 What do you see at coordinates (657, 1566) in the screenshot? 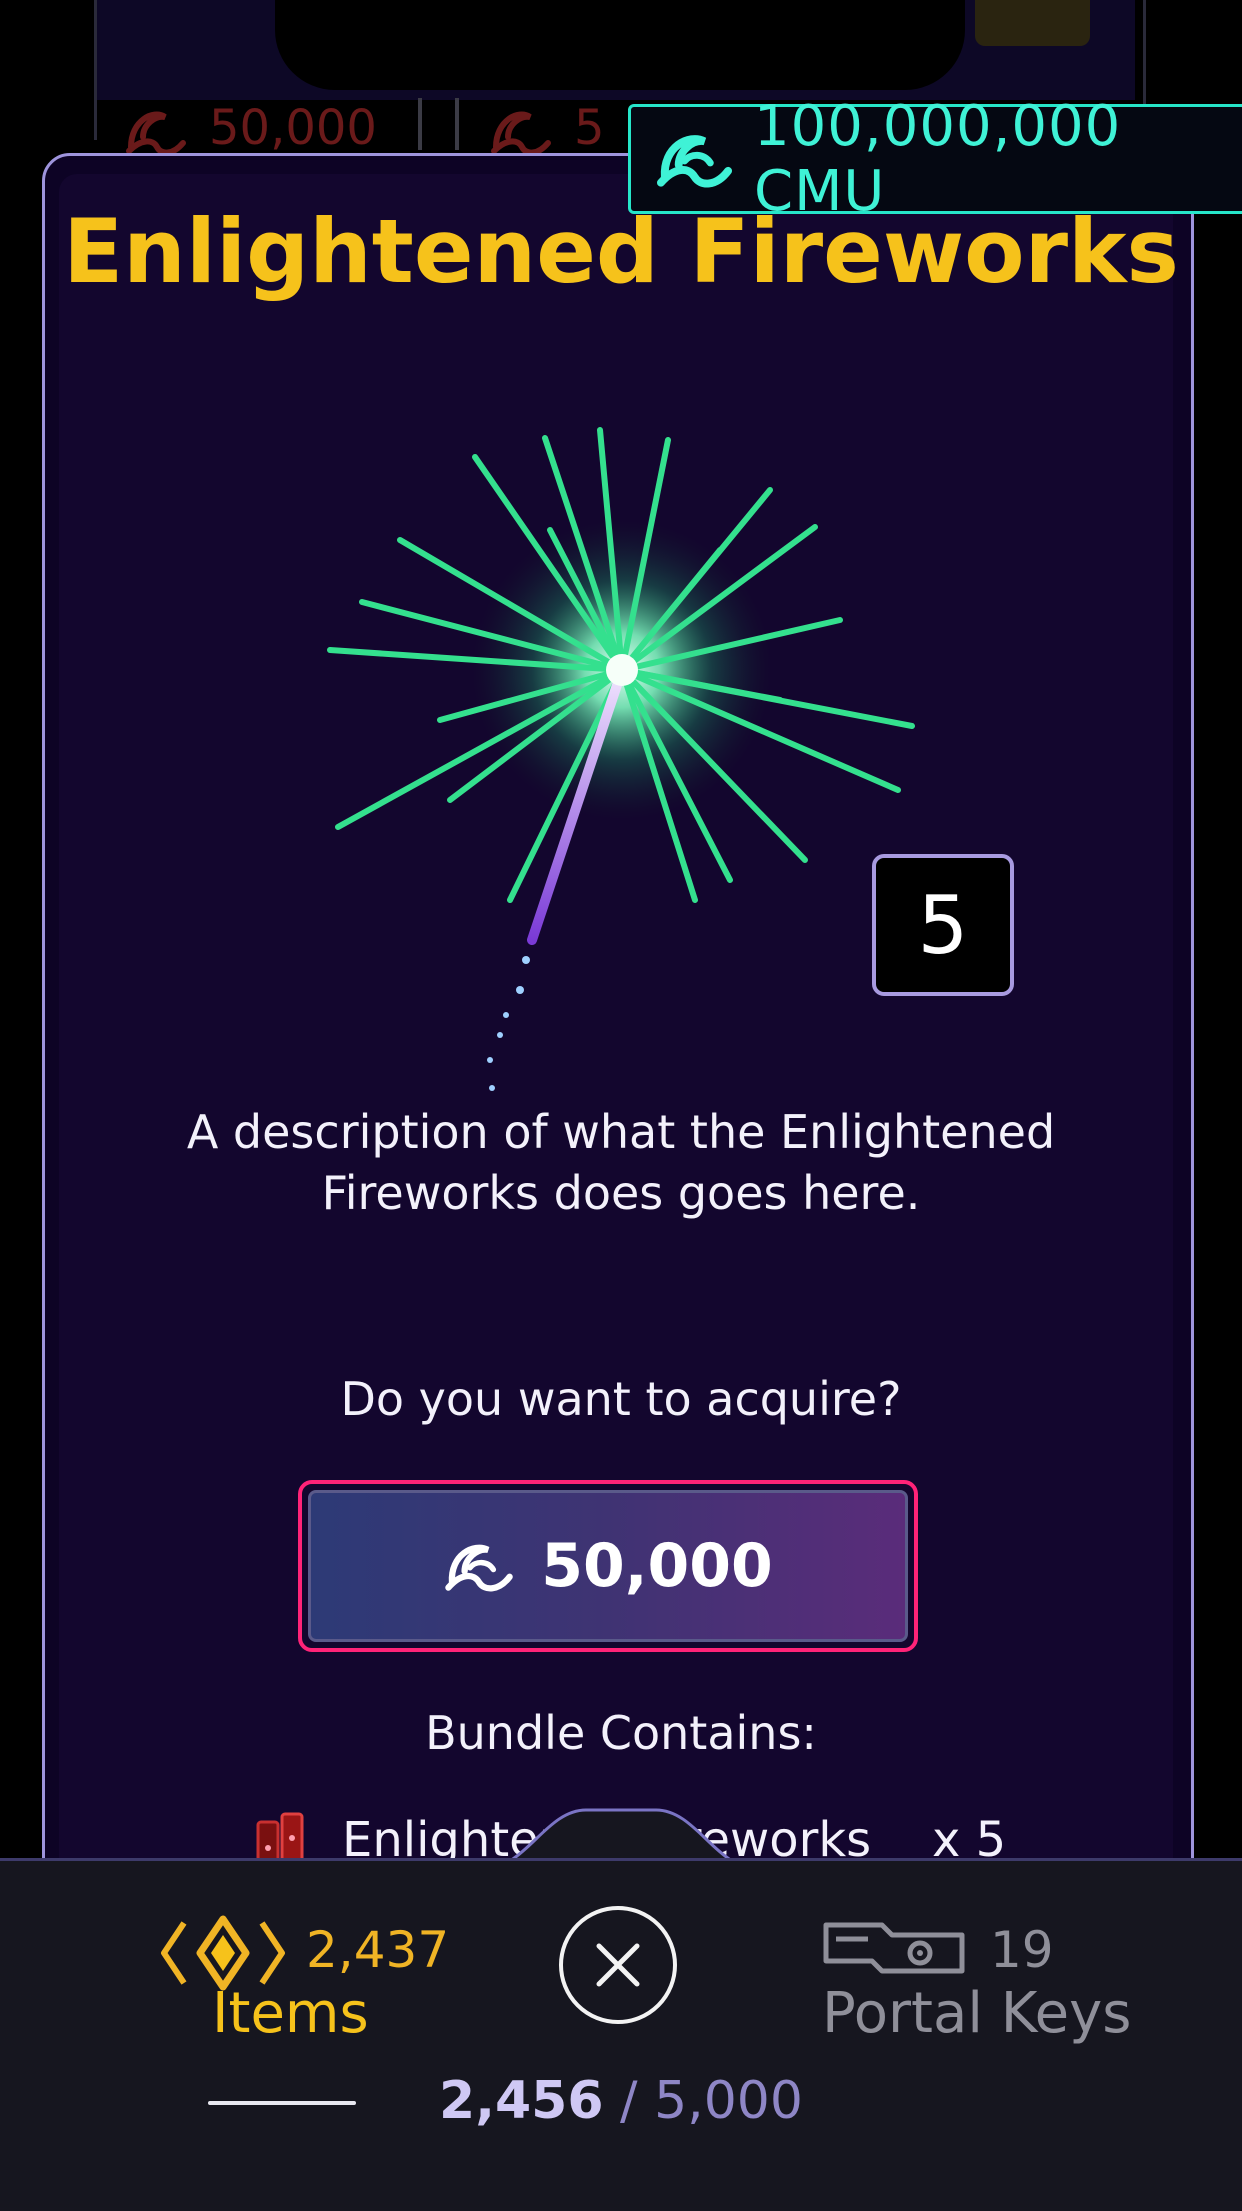
I see `acquire-price: 50,000` at bounding box center [657, 1566].